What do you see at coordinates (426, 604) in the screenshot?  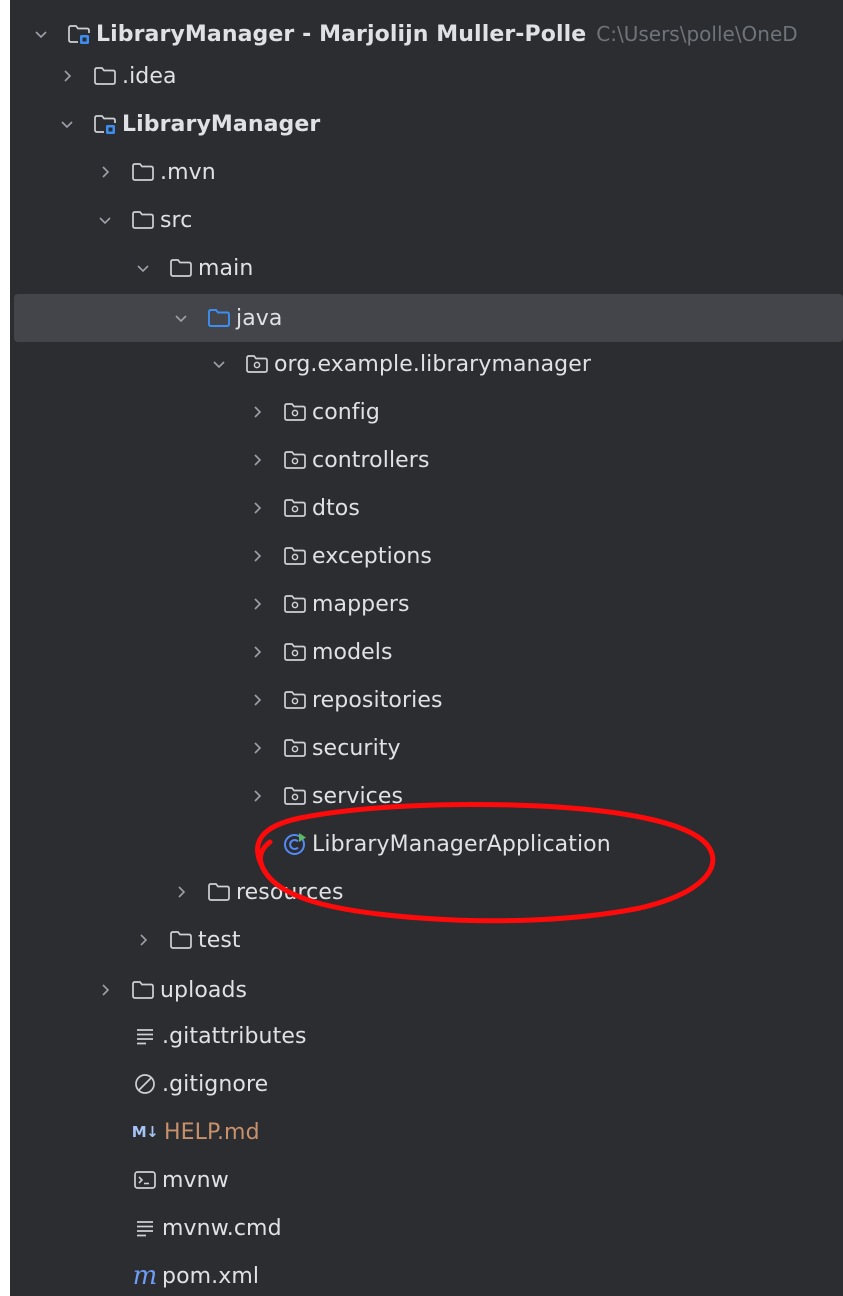 I see `tree-row-mappers: mappers` at bounding box center [426, 604].